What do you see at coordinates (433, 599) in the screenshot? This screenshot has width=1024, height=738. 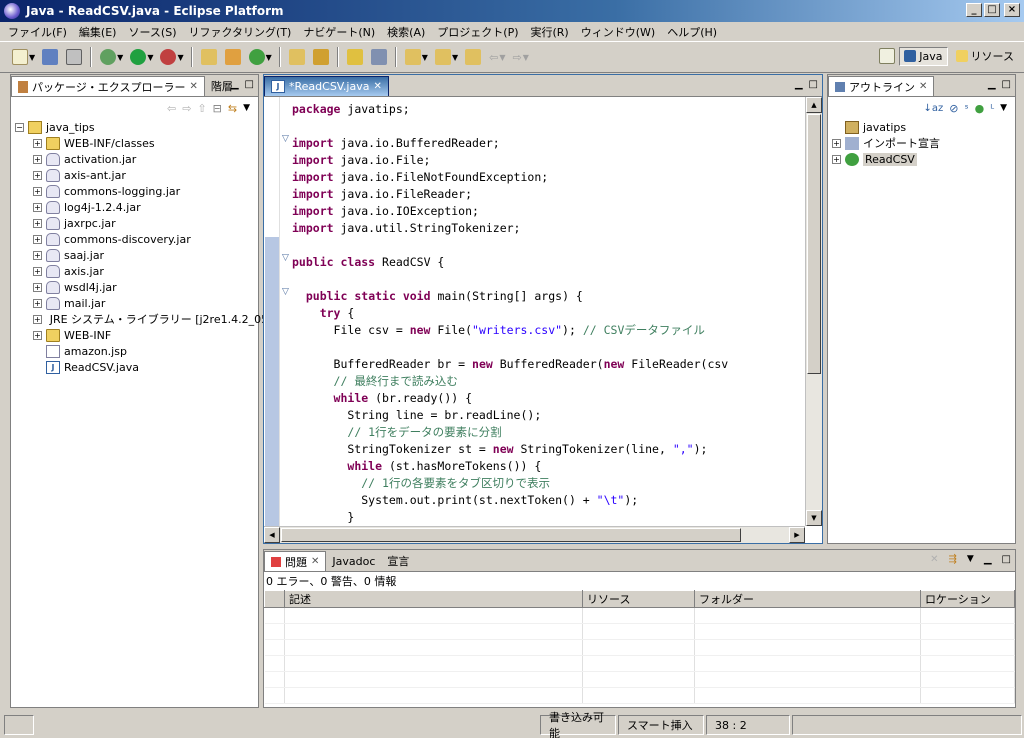 I see `column-header-description: 記述` at bounding box center [433, 599].